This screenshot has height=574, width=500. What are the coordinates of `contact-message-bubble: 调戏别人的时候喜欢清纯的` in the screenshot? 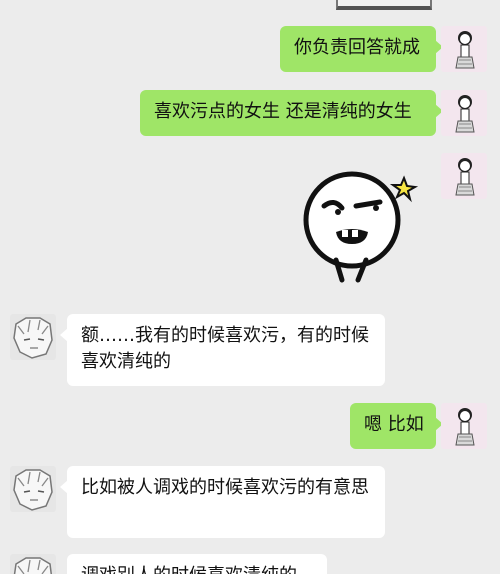 It's located at (197, 564).